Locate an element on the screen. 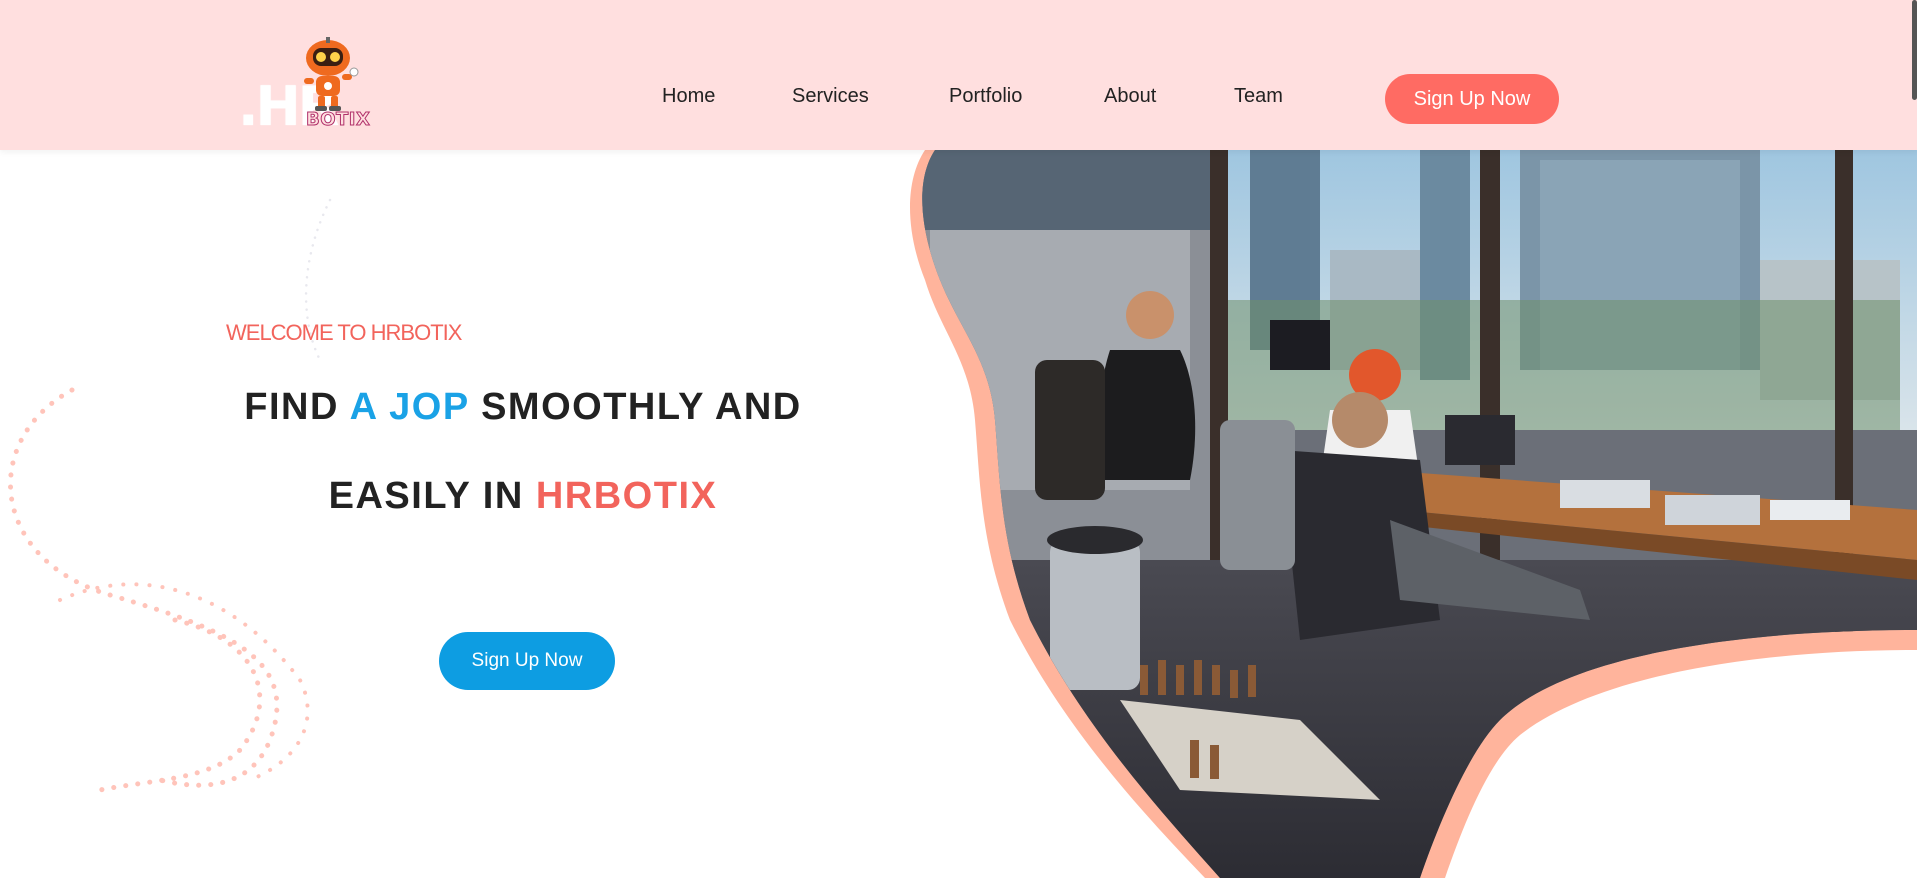  headline-highlight-blue: A JOP is located at coordinates (409, 407).